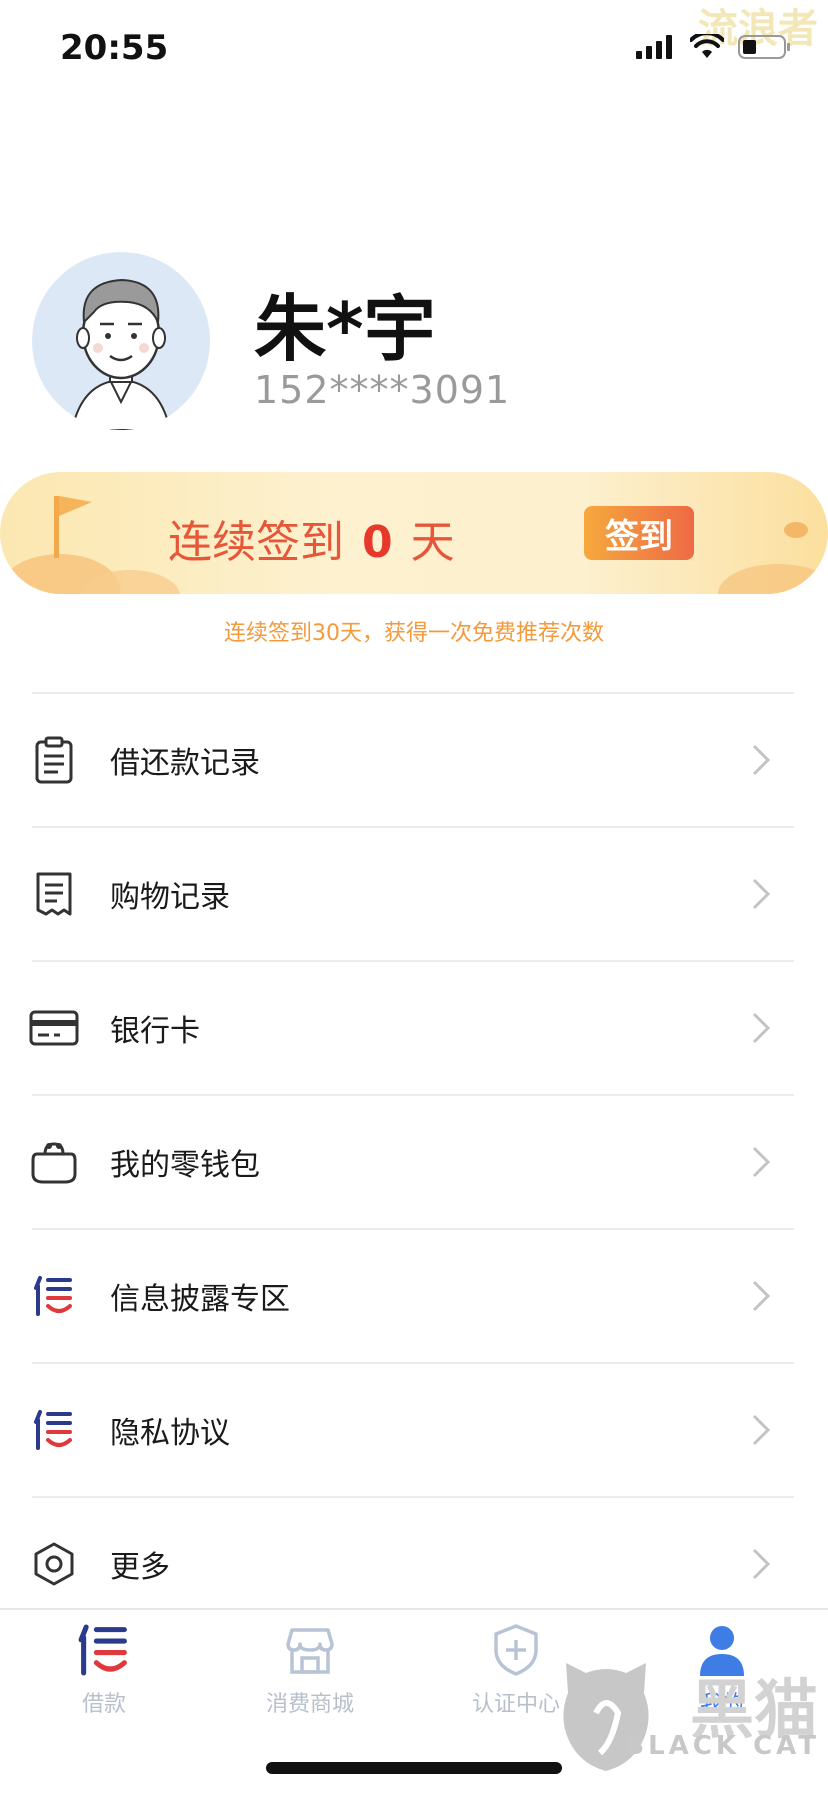  What do you see at coordinates (54, 1564) in the screenshot?
I see `hexagon-gear-icon` at bounding box center [54, 1564].